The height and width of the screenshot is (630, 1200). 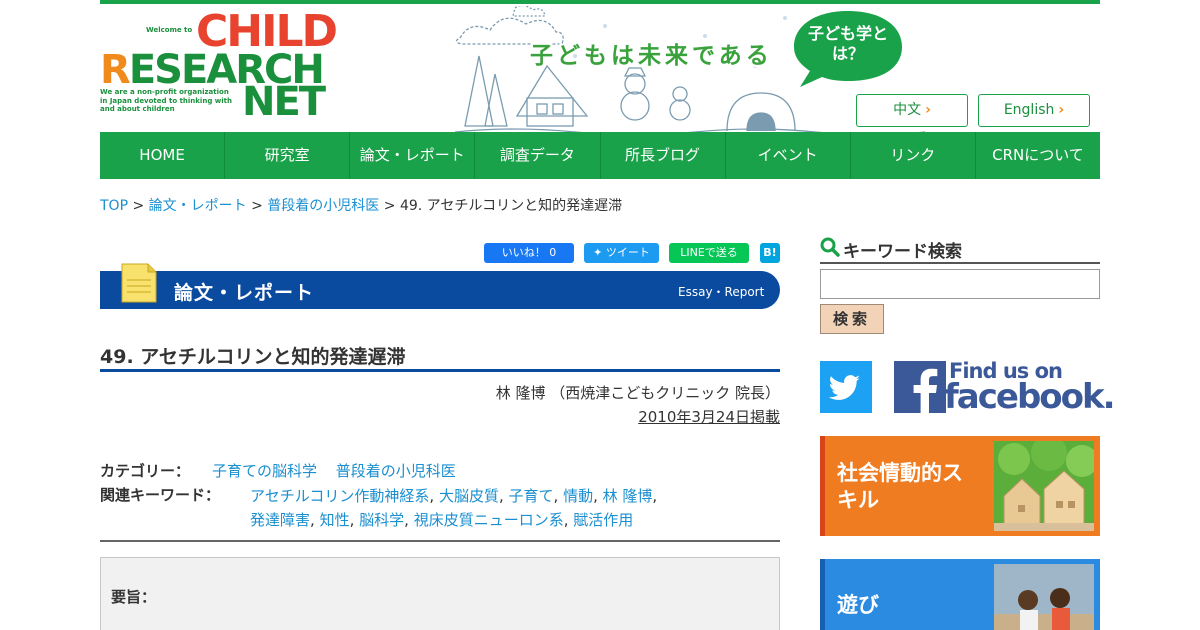 I want to click on tweet-label: ツイート, so click(x=627, y=252).